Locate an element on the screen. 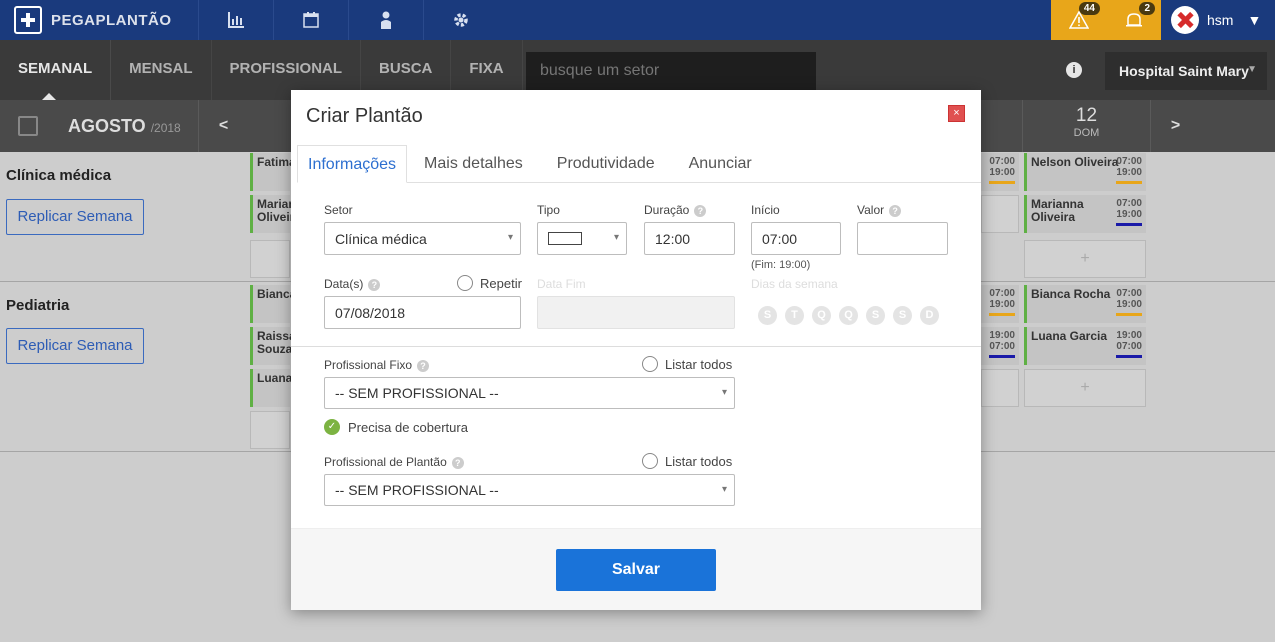 The height and width of the screenshot is (642, 1275). tipo-label: Tipo is located at coordinates (548, 210).